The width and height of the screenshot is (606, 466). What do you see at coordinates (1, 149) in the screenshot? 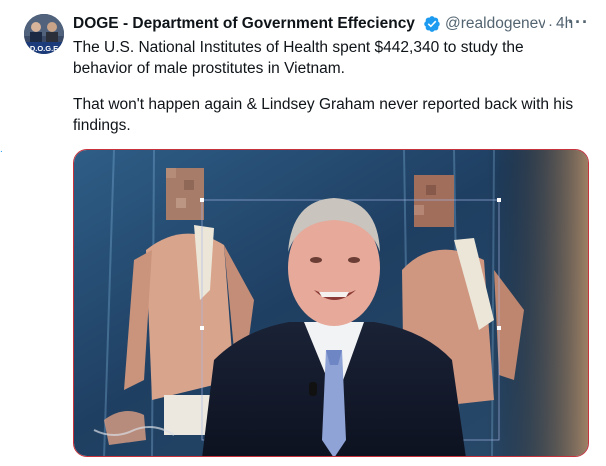
I see `margin-mark: .` at bounding box center [1, 149].